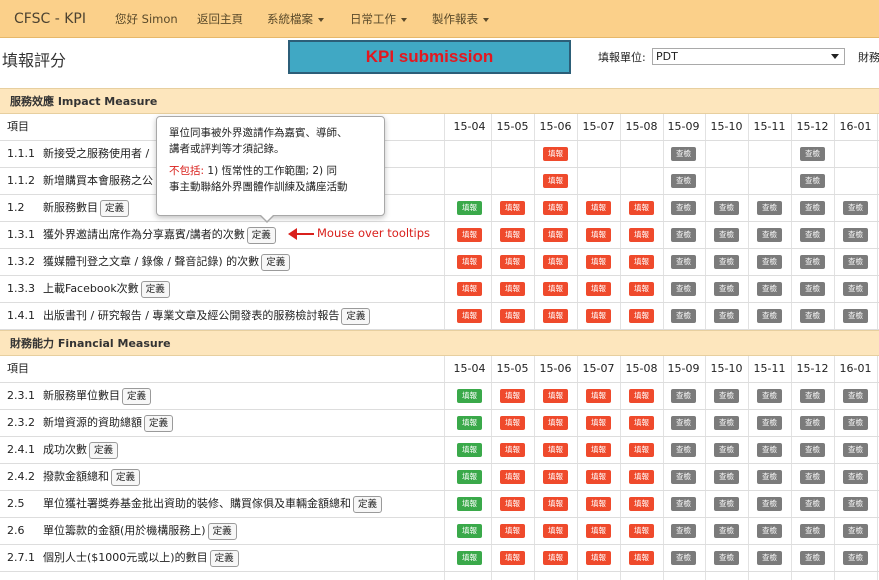 This screenshot has width=879, height=580. I want to click on nav-home-link: 返回主頁, so click(220, 19).